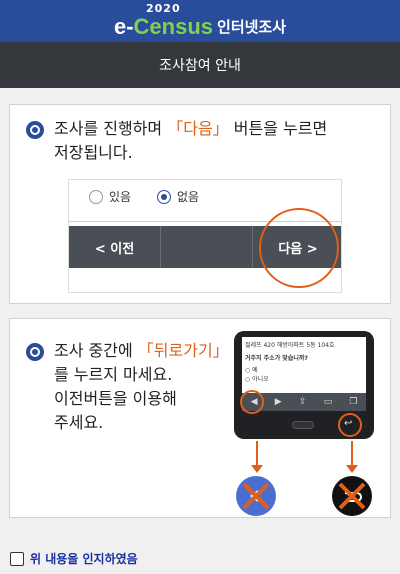  I want to click on acknowledge-label: 위 내용을 인지하였음, so click(84, 558).